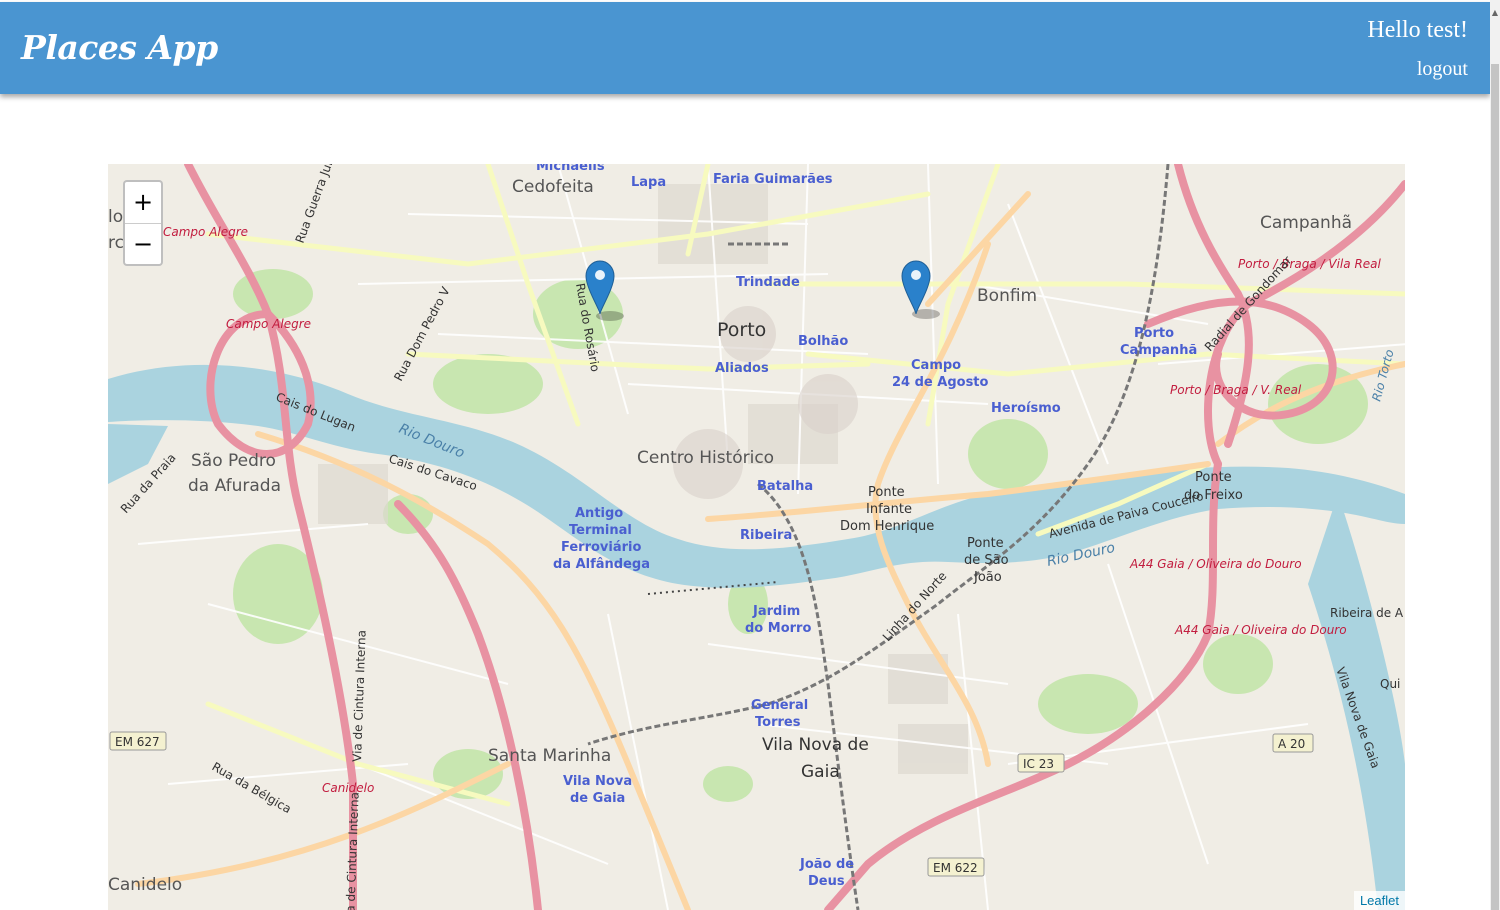 The image size is (1500, 910). I want to click on label-antigo-4: da Alfândega, so click(601, 564).